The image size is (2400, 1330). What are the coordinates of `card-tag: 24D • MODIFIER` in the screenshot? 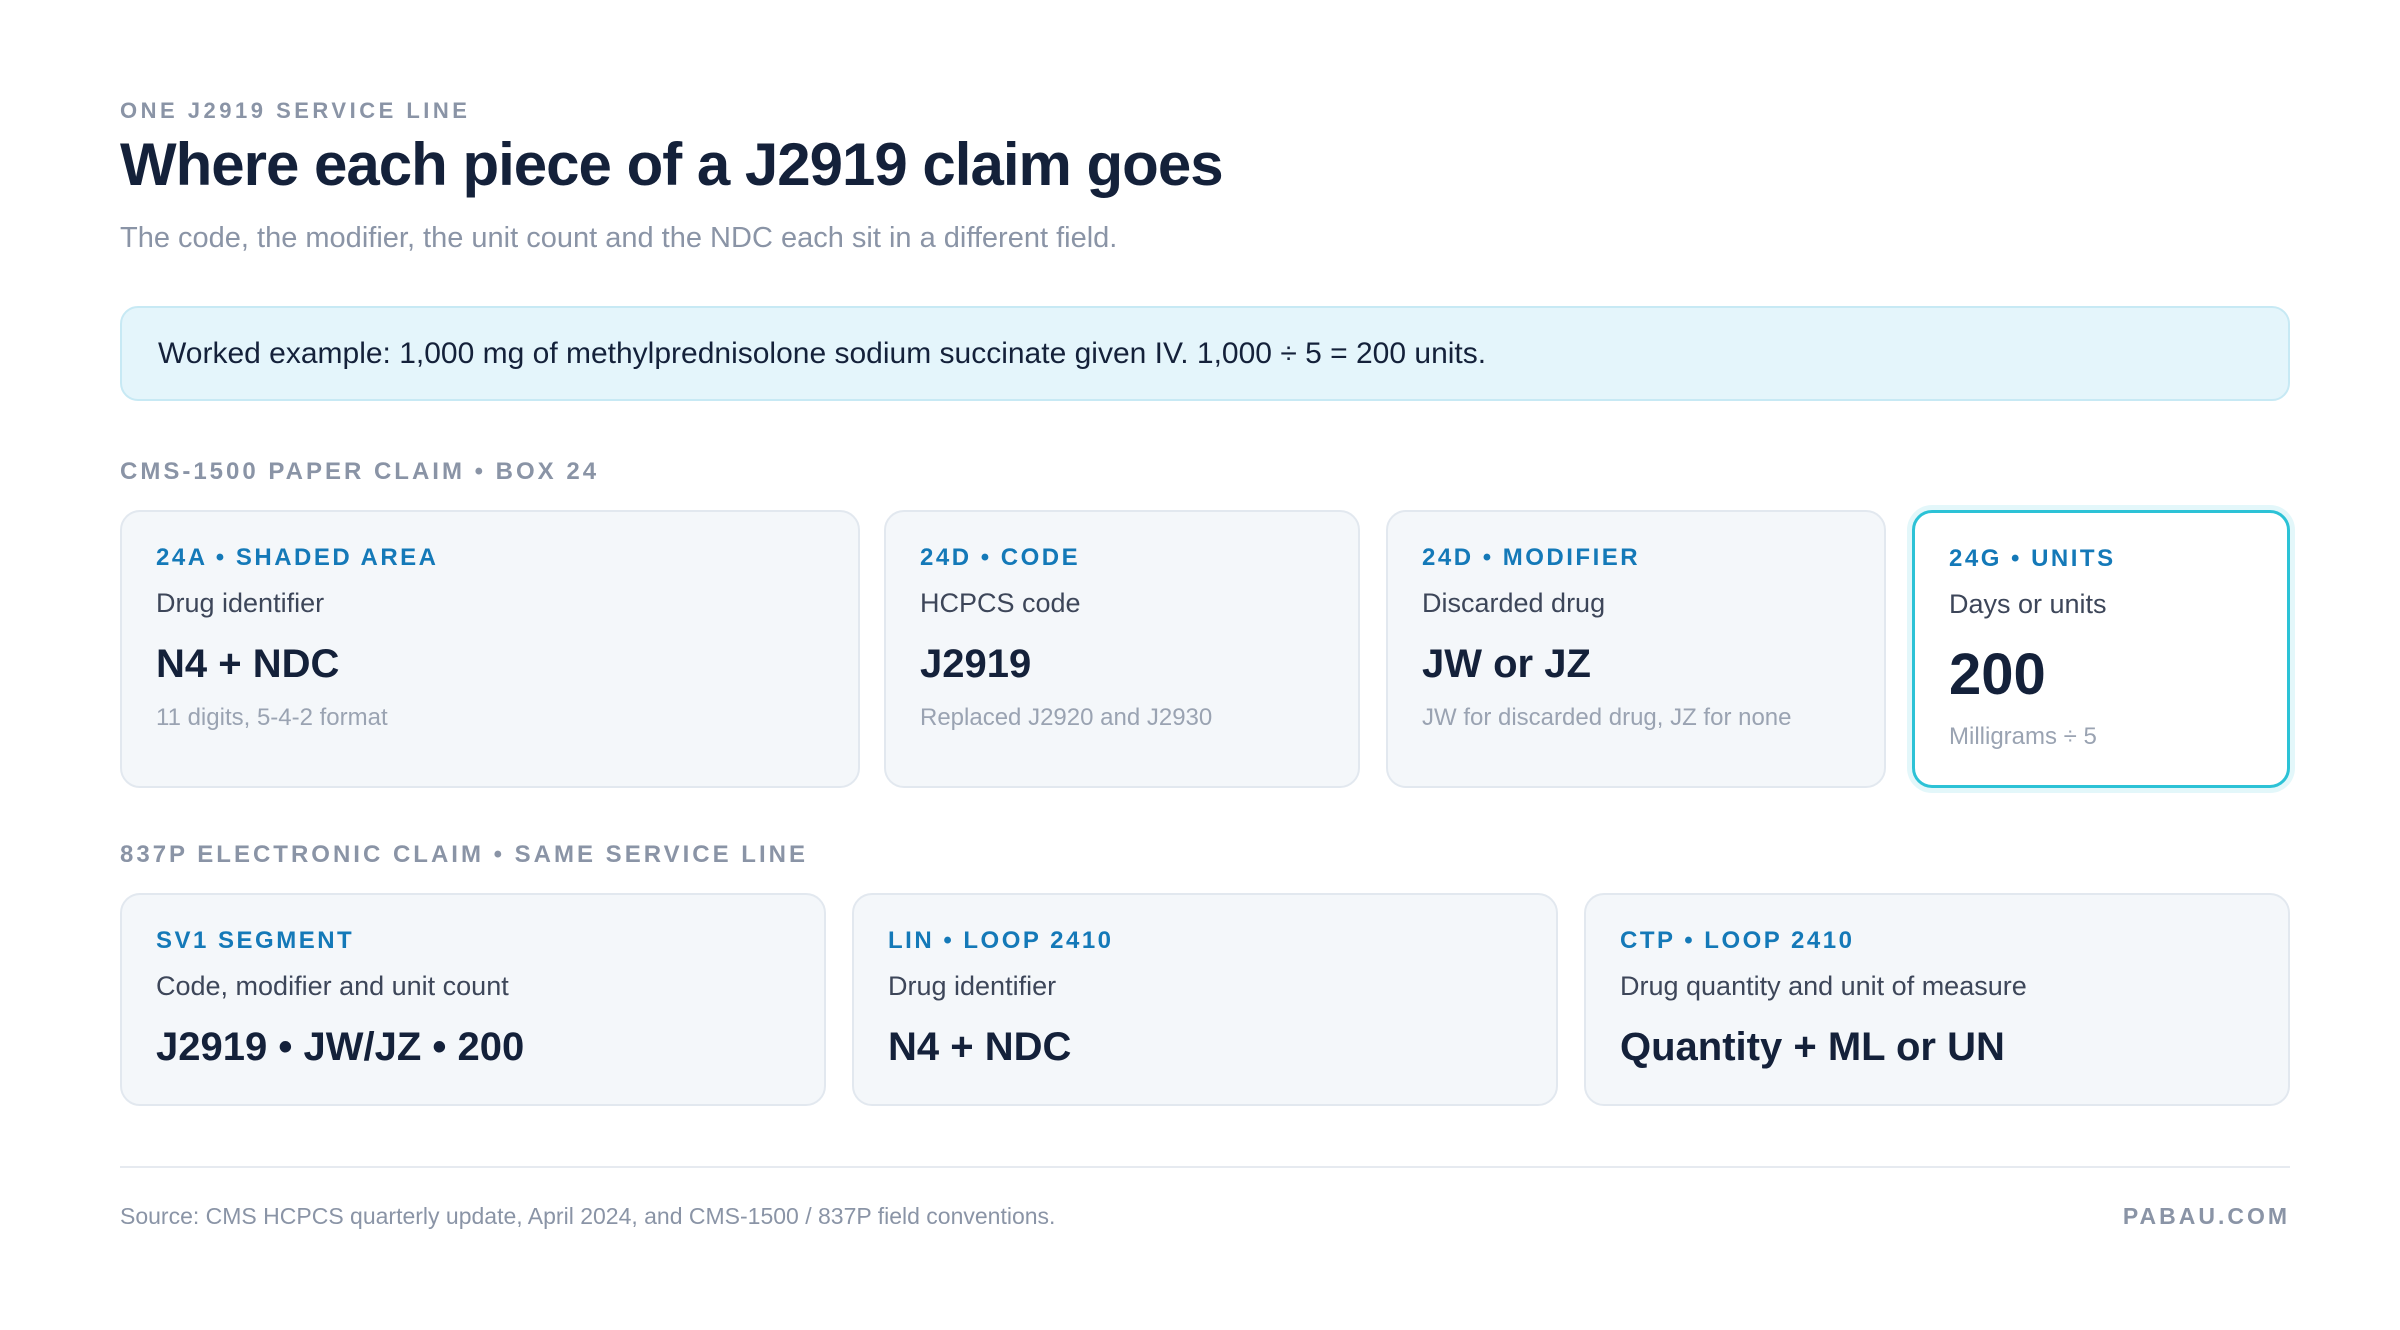 It's located at (1531, 557).